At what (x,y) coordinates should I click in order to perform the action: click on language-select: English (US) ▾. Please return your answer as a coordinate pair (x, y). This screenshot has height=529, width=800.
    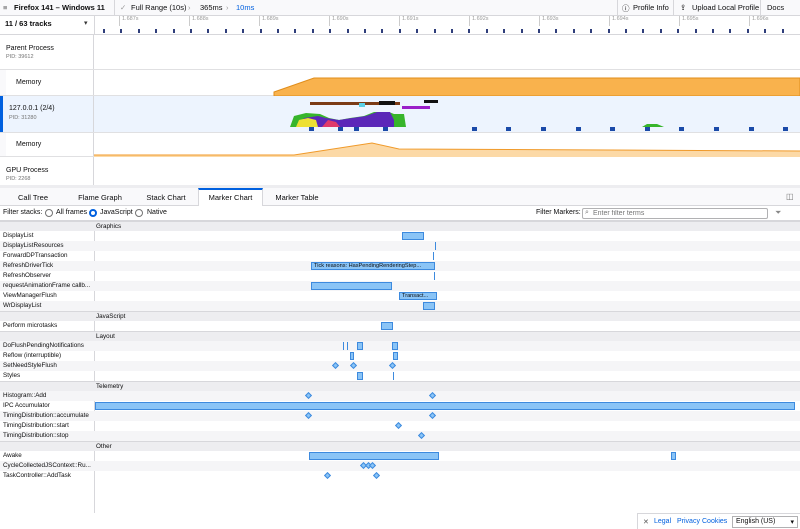
    Looking at the image, I should click on (765, 522).